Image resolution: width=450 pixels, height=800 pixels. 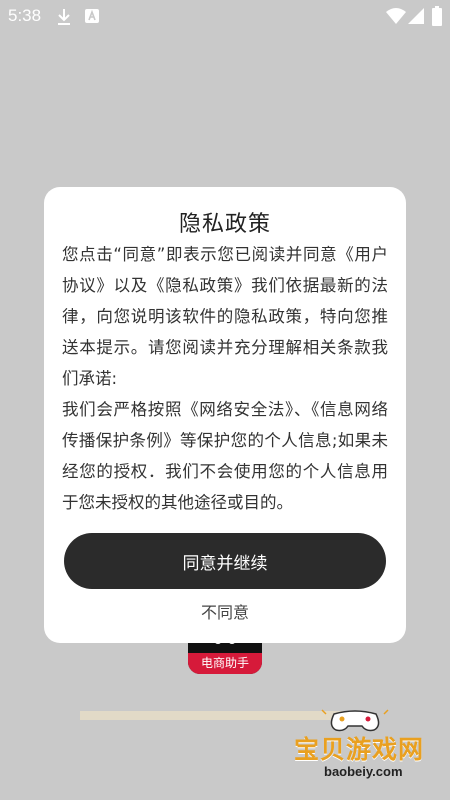 I want to click on app-icon-label: 电商助手, so click(x=225, y=663).